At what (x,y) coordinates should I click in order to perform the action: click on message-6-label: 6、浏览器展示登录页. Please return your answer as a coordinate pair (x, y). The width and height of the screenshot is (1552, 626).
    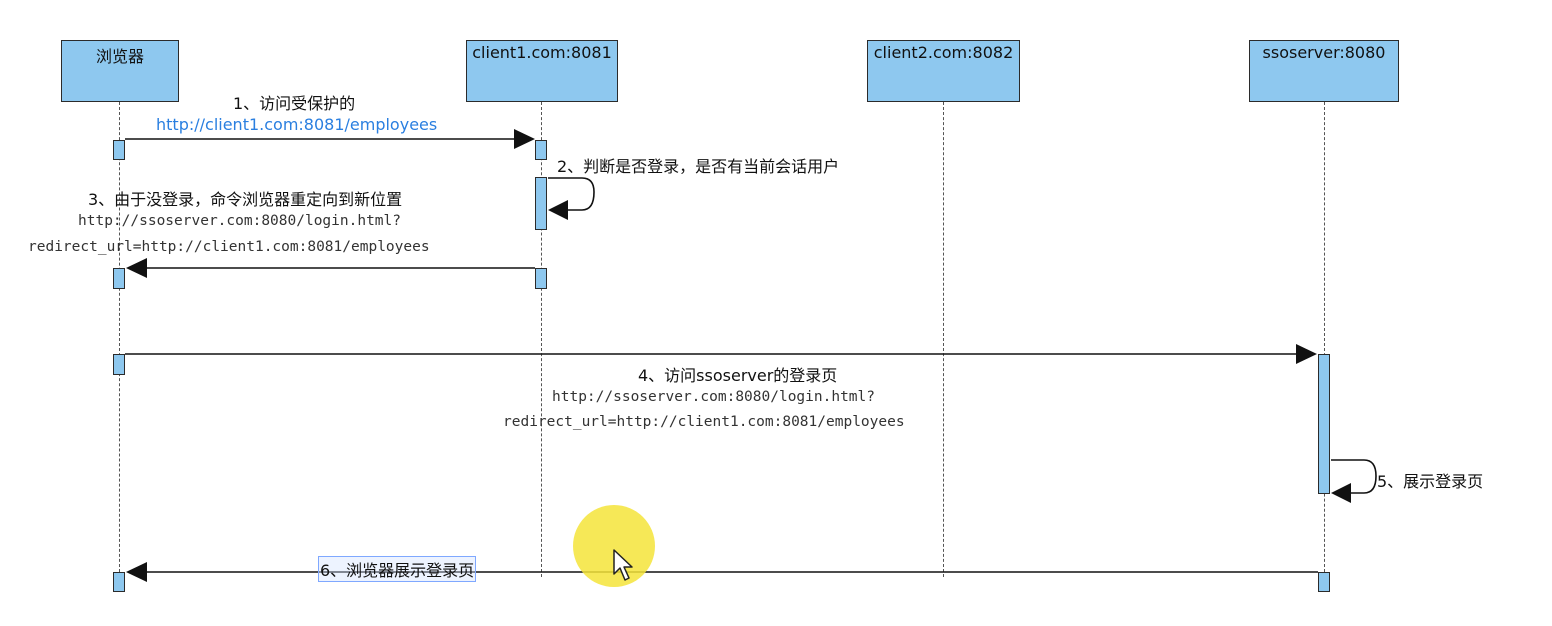
    Looking at the image, I should click on (397, 569).